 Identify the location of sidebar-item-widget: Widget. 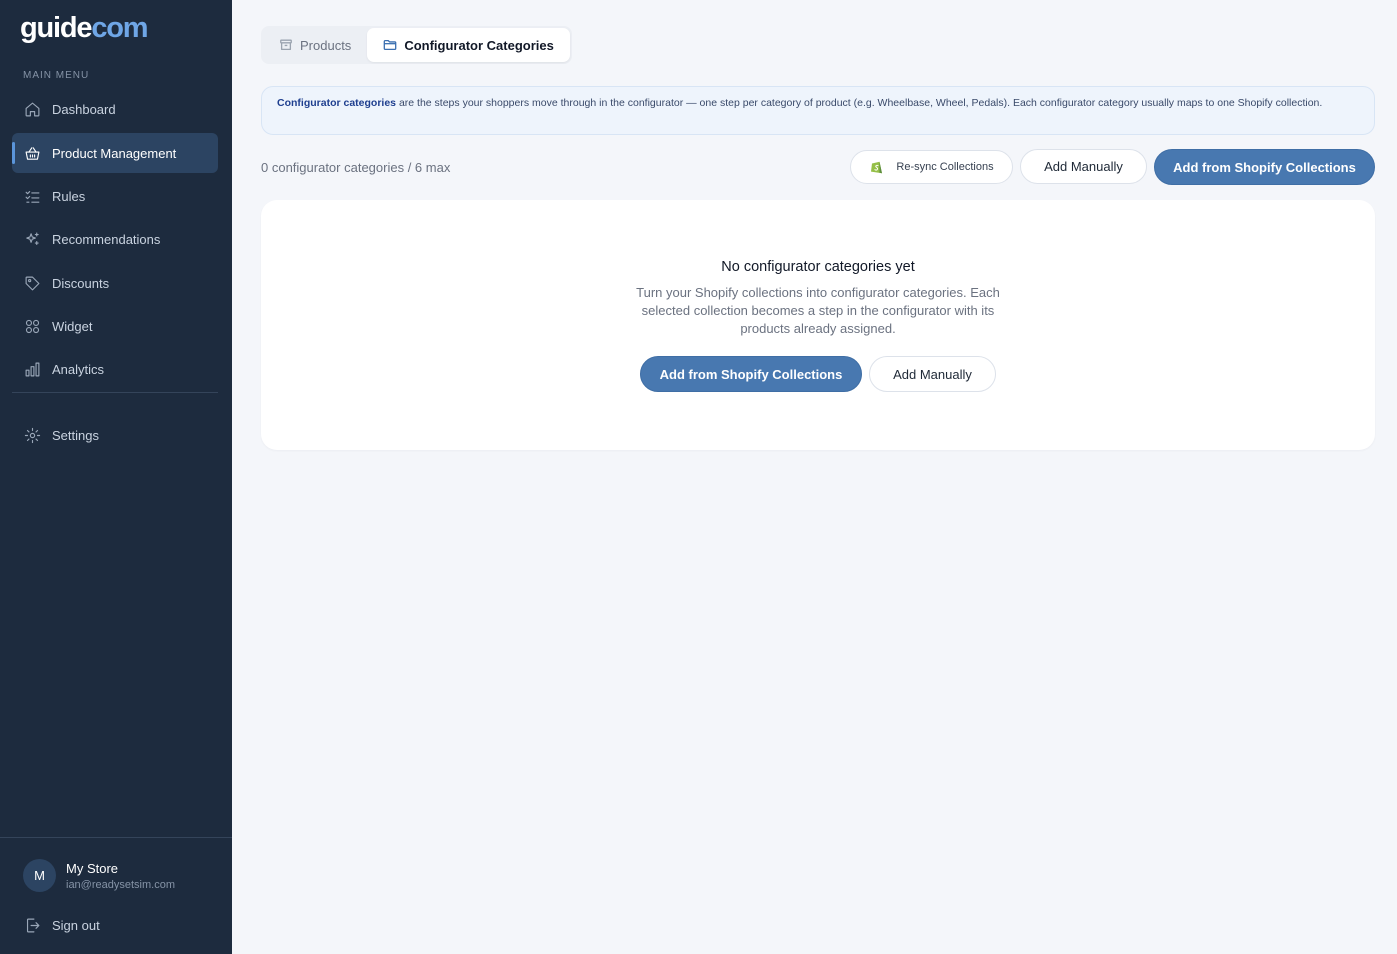
(115, 326).